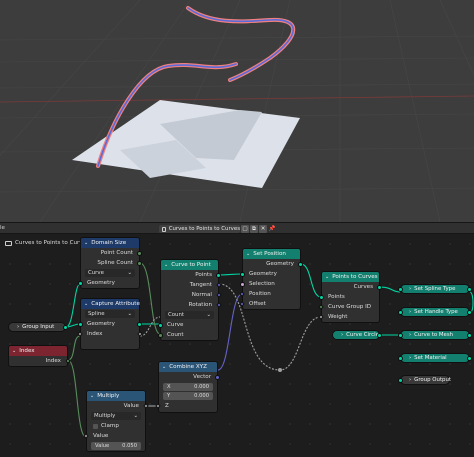 The image size is (474, 457). I want to click on node-tree-selector: Curves to Points to Curves, so click(199, 229).